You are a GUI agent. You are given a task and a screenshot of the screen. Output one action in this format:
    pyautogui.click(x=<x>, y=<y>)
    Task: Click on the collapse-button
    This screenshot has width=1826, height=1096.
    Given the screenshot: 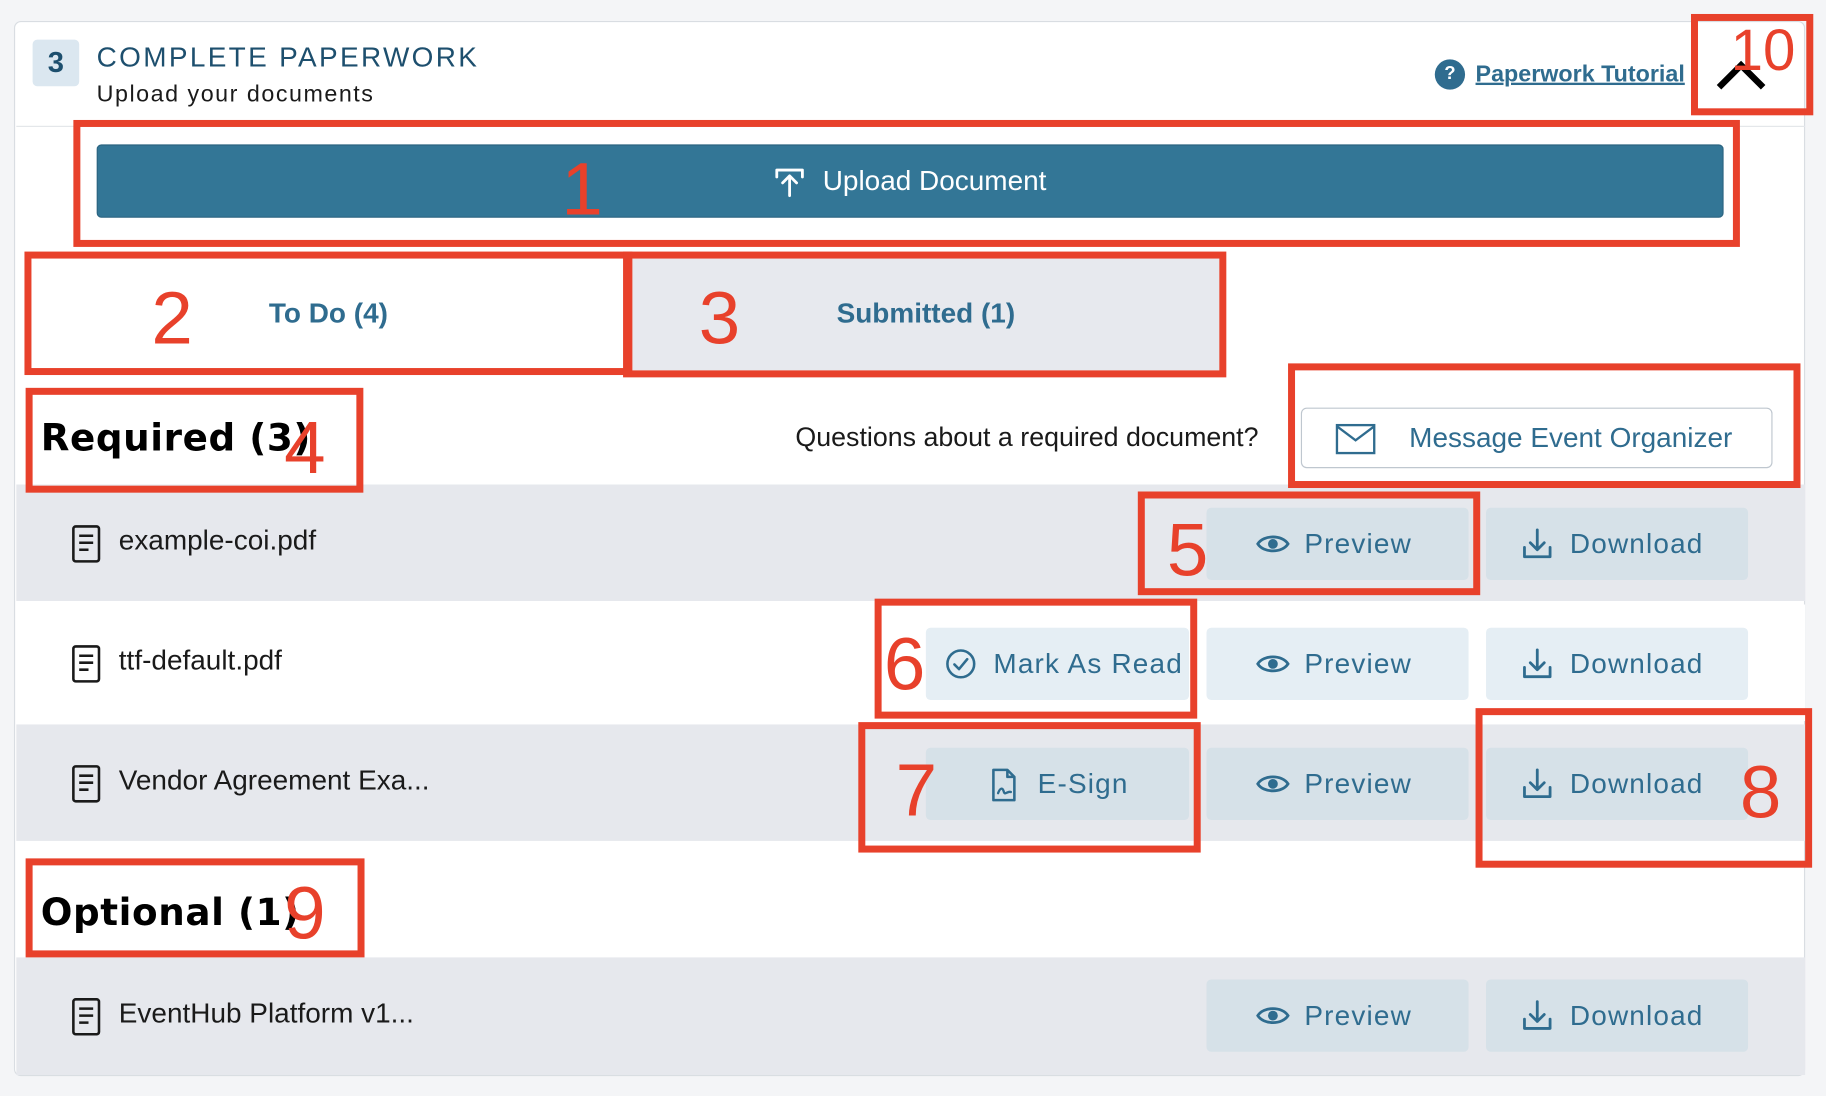 What is the action you would take?
    pyautogui.click(x=1741, y=74)
    